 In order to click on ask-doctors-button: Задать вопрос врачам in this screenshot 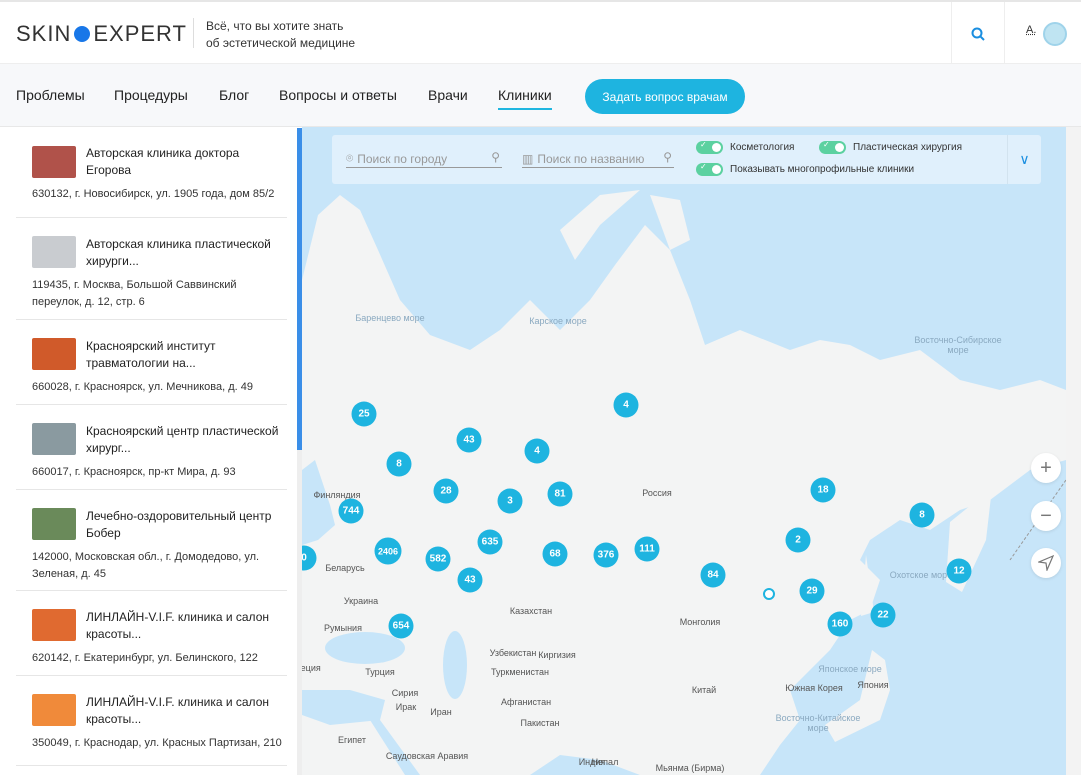, I will do `click(665, 96)`.